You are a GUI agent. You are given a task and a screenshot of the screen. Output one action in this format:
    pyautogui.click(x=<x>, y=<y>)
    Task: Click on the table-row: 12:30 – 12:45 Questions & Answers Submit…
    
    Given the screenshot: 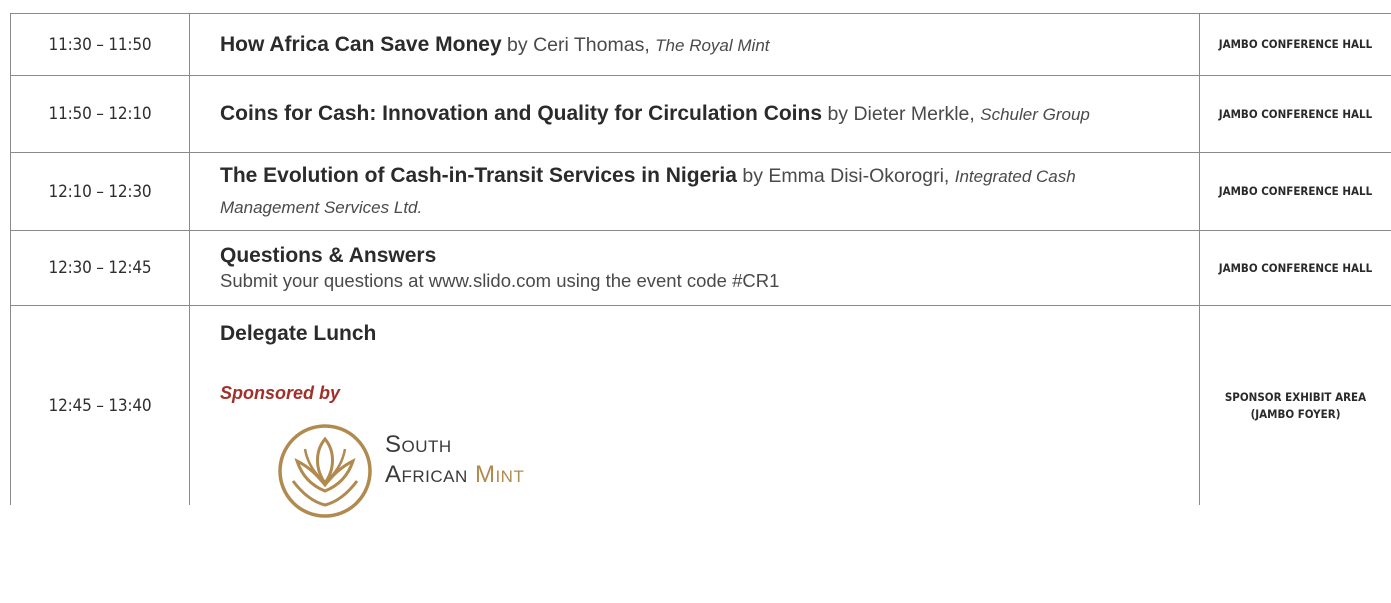 What is the action you would take?
    pyautogui.click(x=700, y=267)
    